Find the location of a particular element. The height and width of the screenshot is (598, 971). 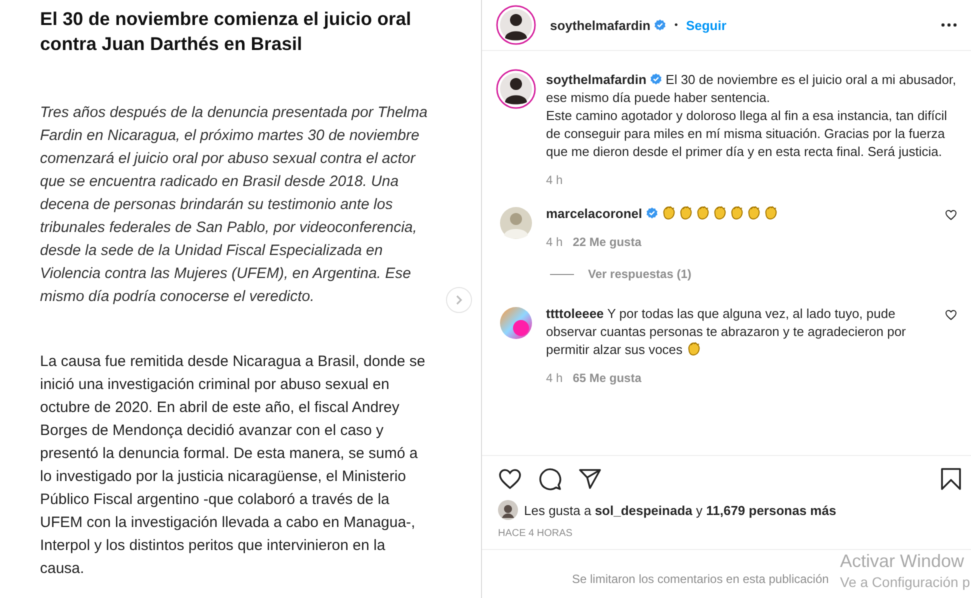

bookmark-icon is located at coordinates (951, 479).